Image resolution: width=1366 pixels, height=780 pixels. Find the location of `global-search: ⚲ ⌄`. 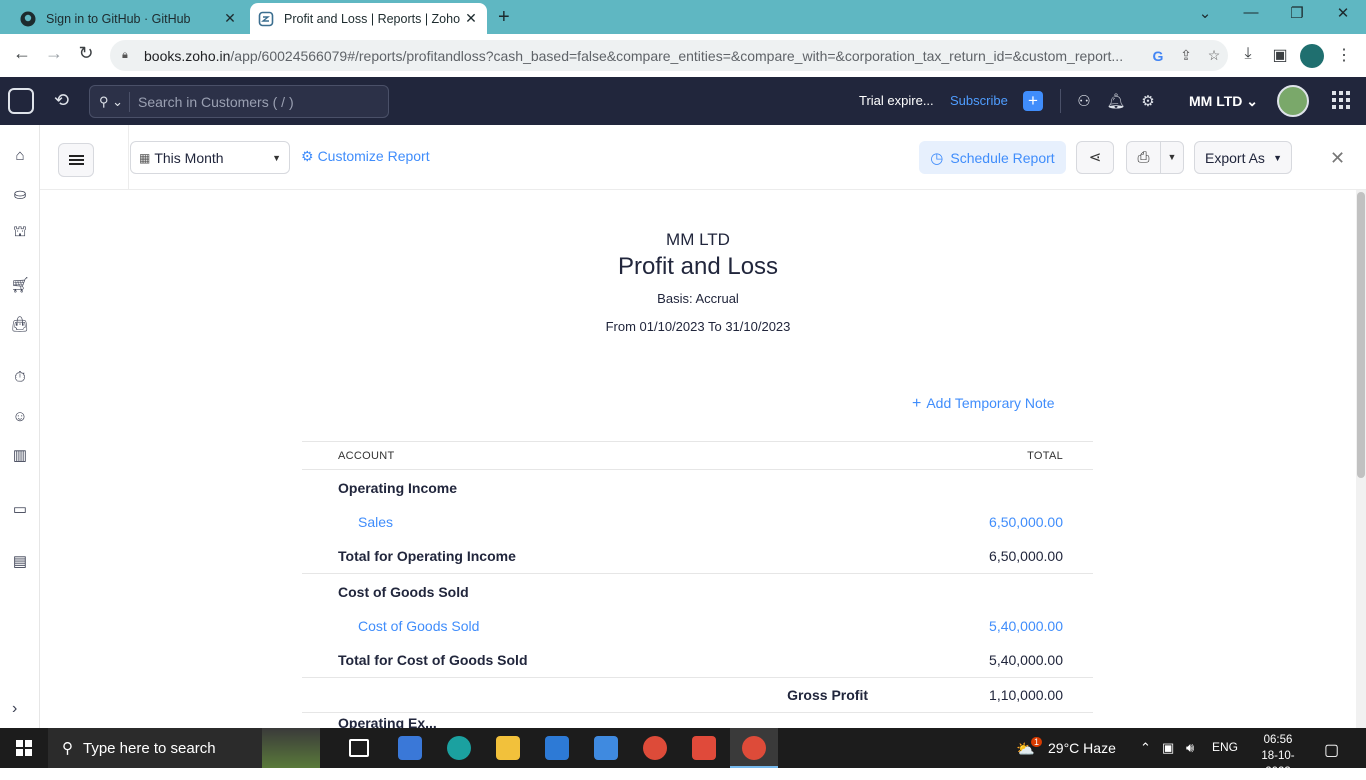

global-search: ⚲ ⌄ is located at coordinates (239, 101).